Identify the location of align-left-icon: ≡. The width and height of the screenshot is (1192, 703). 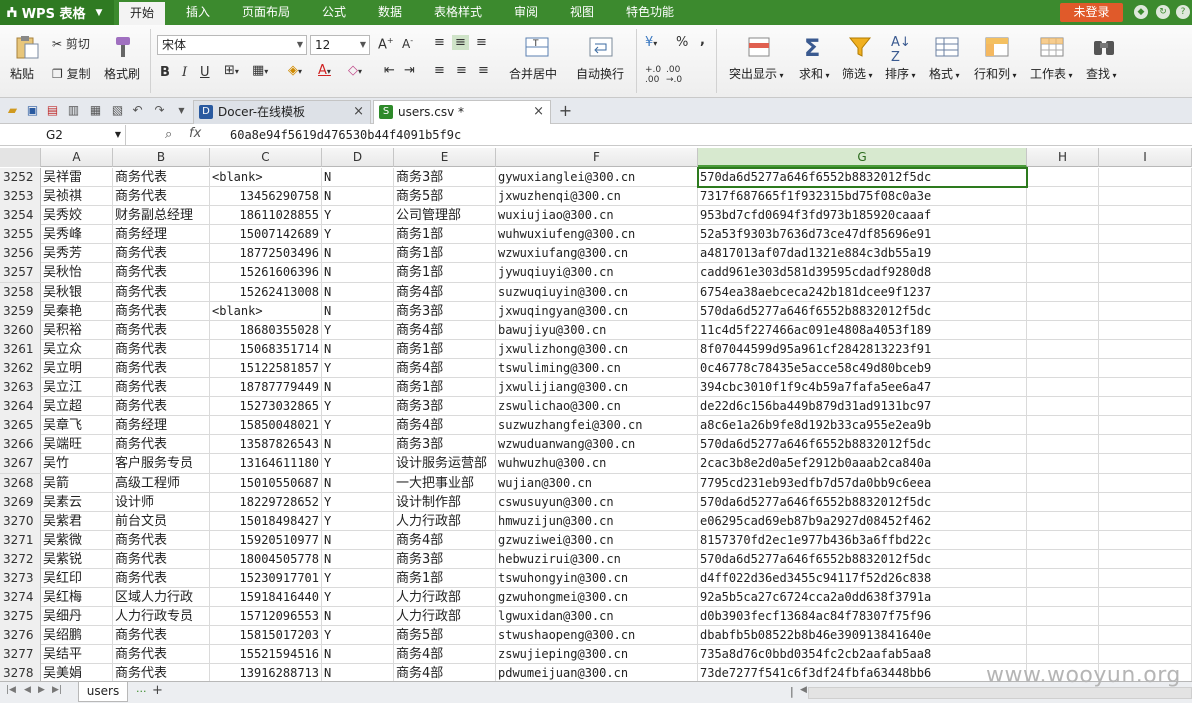
(439, 70).